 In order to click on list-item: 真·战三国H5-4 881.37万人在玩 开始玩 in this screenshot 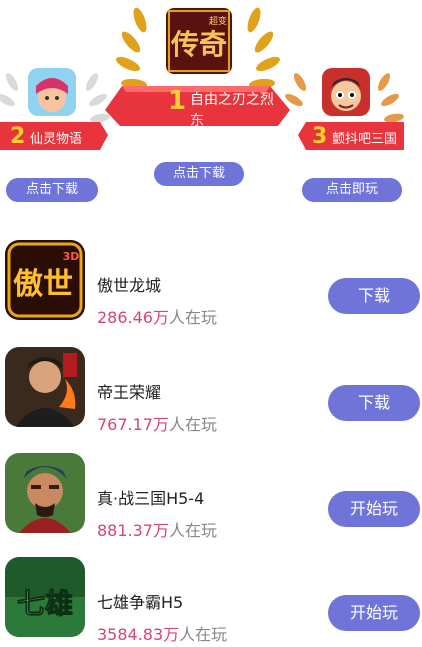, I will do `click(211, 498)`.